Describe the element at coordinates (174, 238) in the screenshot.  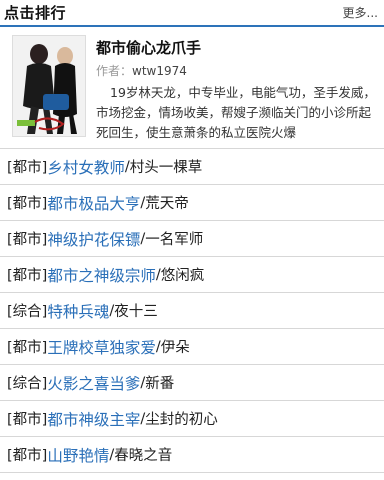
I see `author-name: 一名军师` at that location.